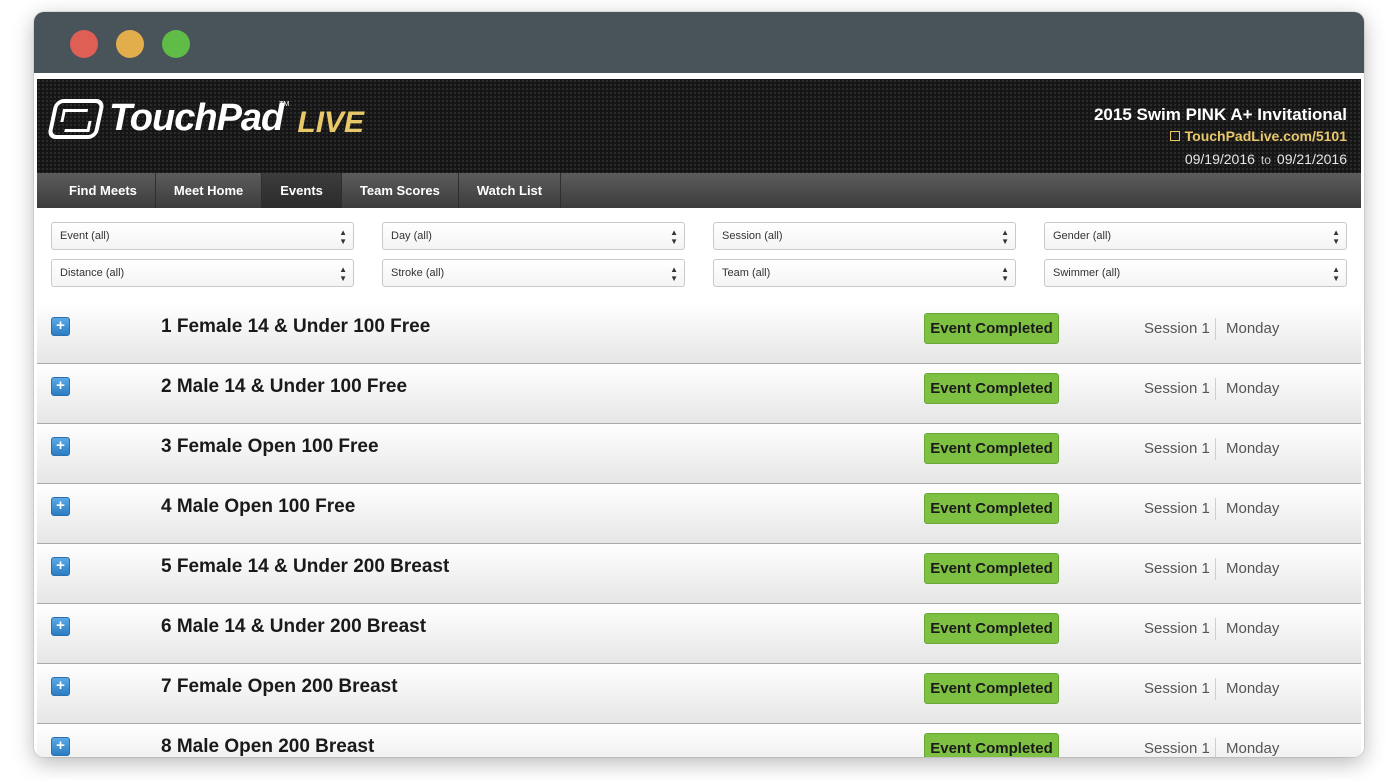  Describe the element at coordinates (411, 236) in the screenshot. I see `day-filter-value: Day (all)` at that location.